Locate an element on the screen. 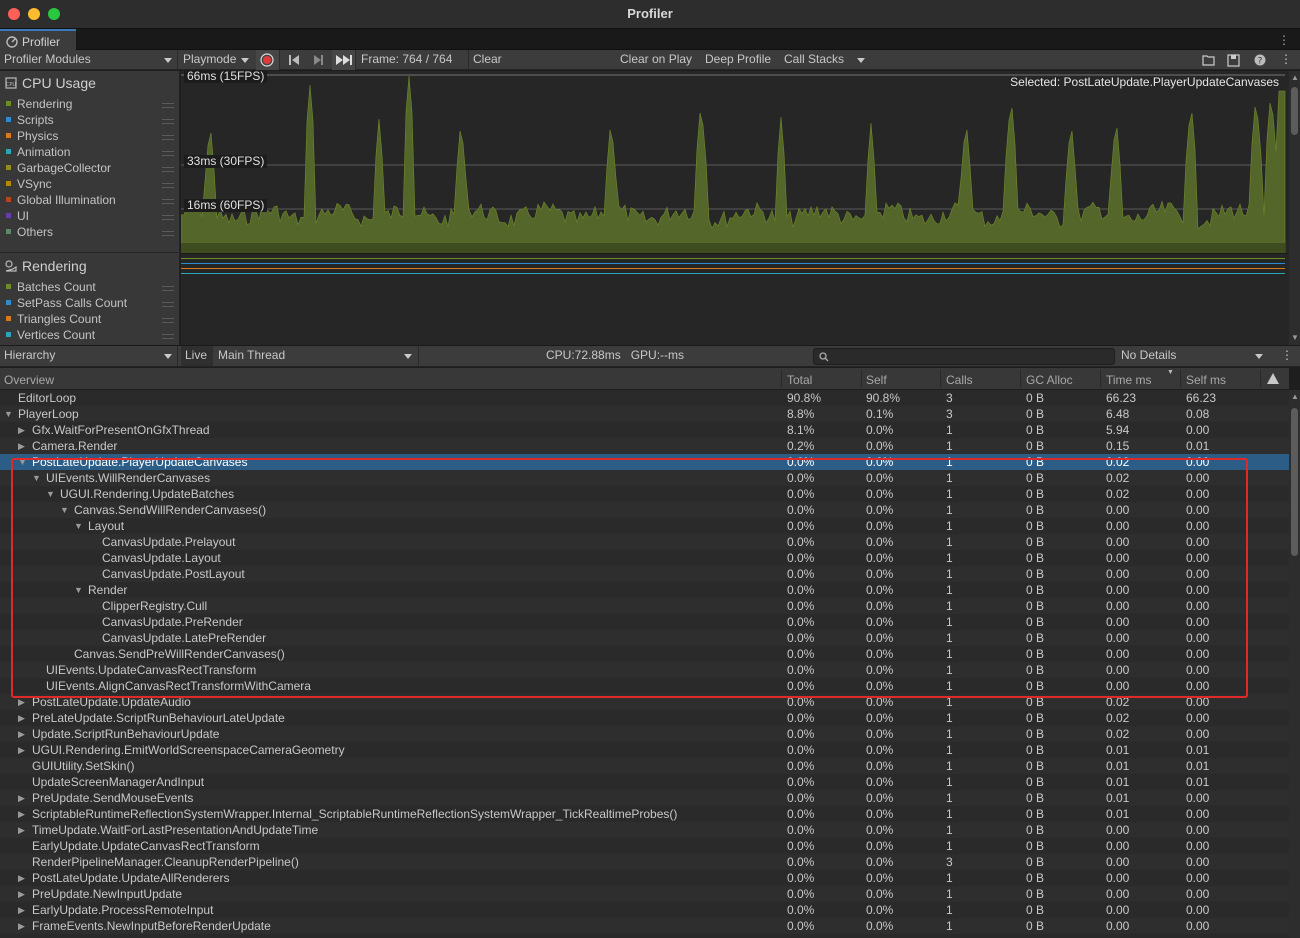 This screenshot has height=938, width=1300. cpu-module-header: CPU CPU Usage is located at coordinates (50, 83).